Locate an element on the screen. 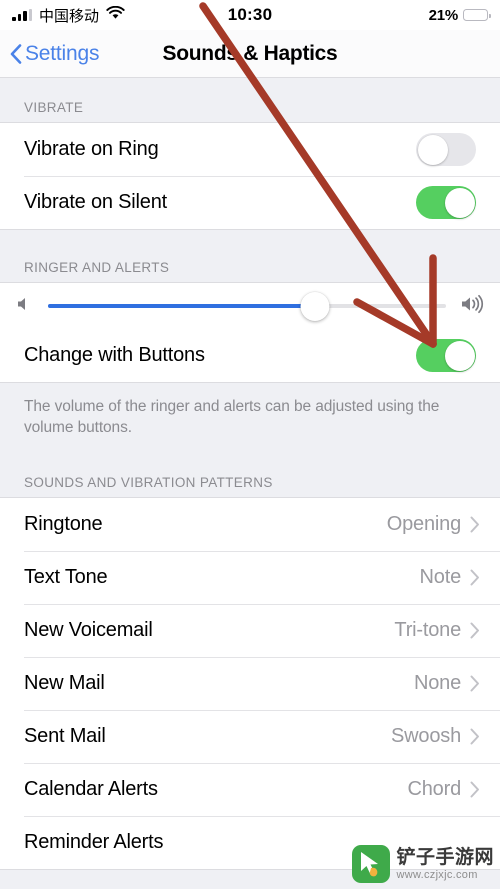  section-header-ringer-and-alerts: RINGER AND ALERTS is located at coordinates (250, 256).